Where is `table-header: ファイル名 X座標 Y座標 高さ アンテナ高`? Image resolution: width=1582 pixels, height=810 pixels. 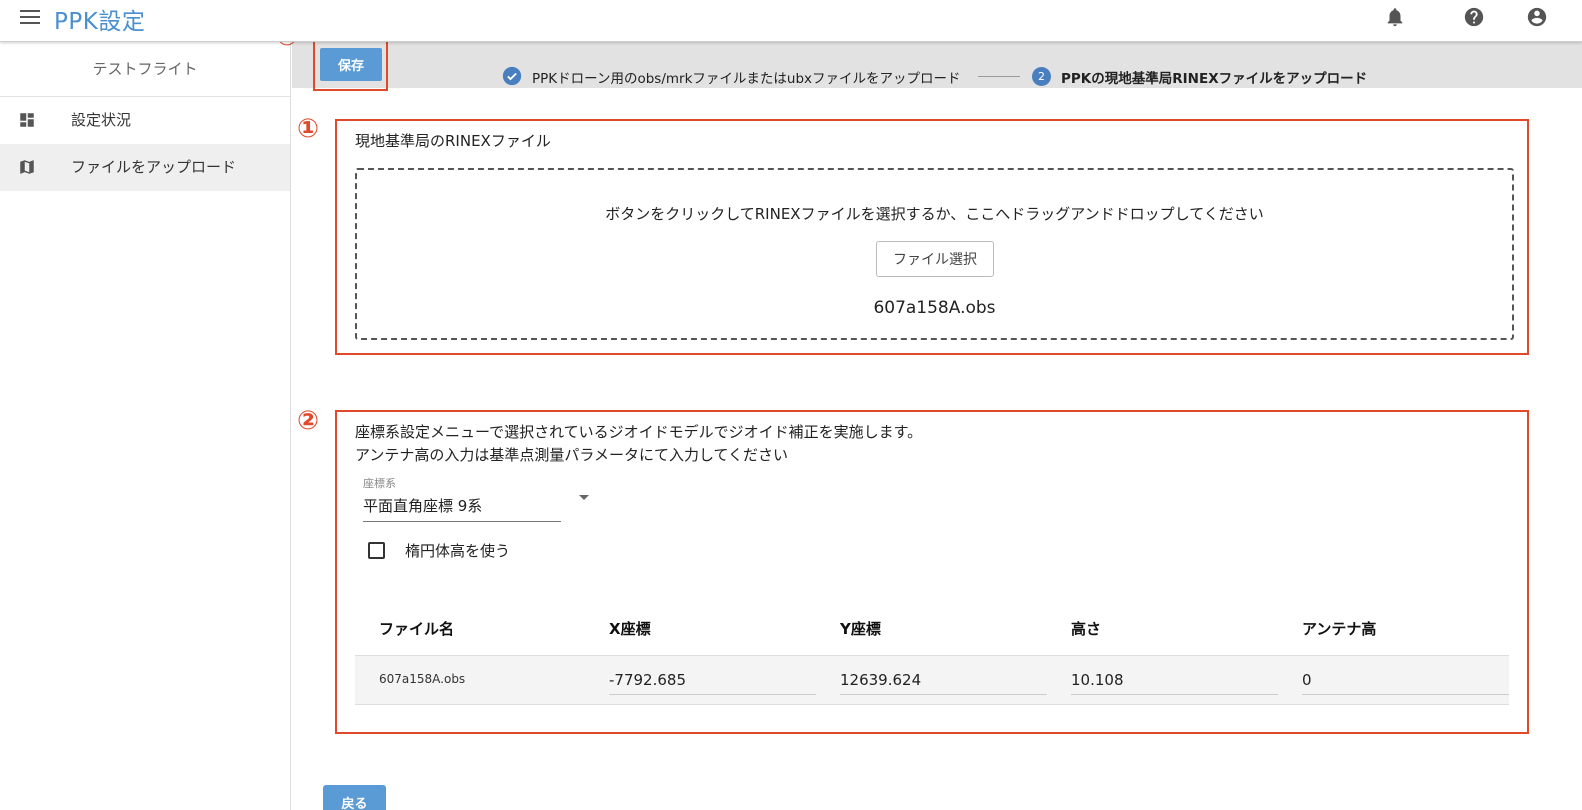 table-header: ファイル名 X座標 Y座標 高さ アンテナ高 is located at coordinates (932, 630).